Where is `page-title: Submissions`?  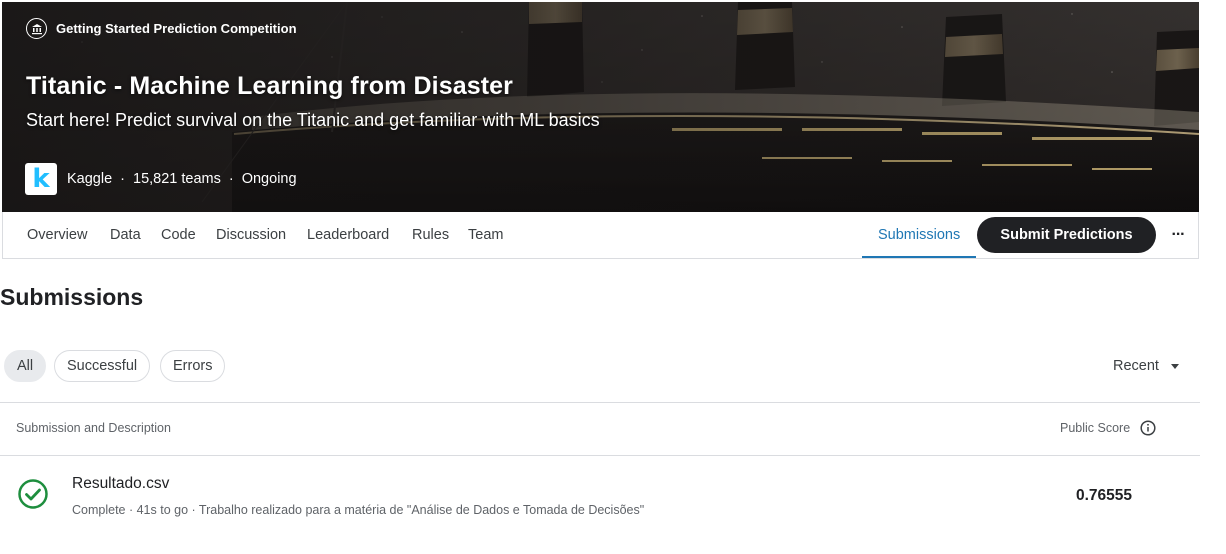
page-title: Submissions is located at coordinates (72, 297).